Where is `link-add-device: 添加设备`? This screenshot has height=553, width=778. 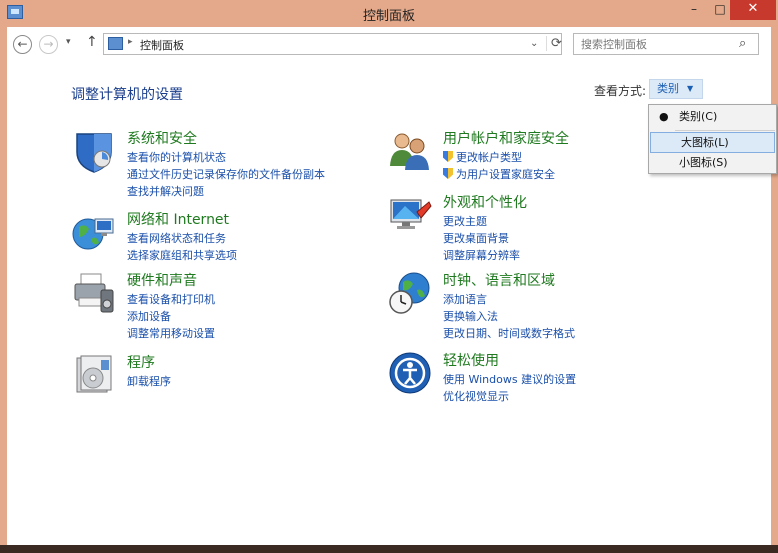 link-add-device: 添加设备 is located at coordinates (149, 316).